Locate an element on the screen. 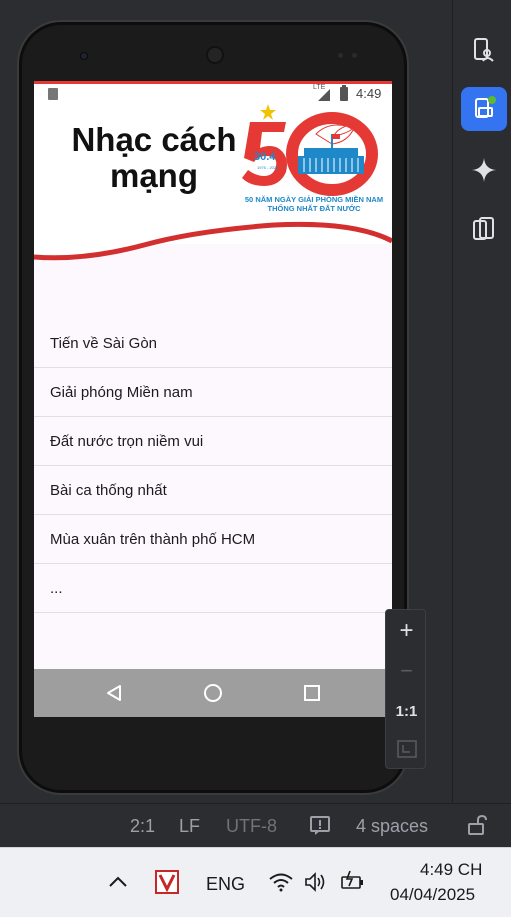 The image size is (511, 917). battery-icon is located at coordinates (344, 93).